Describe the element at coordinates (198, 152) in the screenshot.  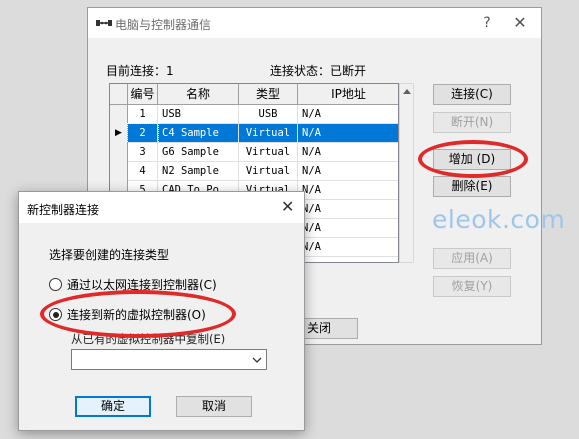
I see `cell-name: G6 Sample` at that location.